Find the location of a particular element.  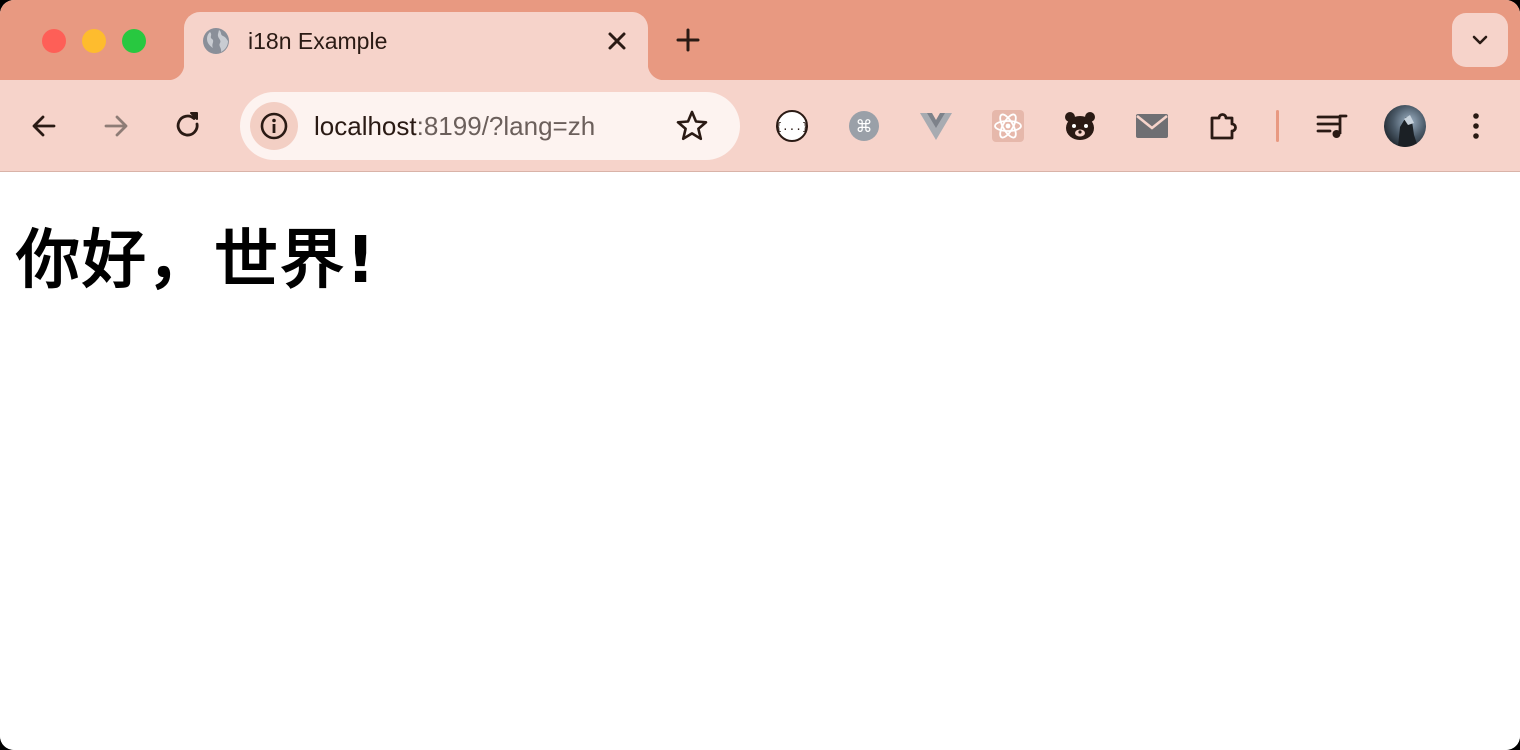

tab-strip: i18n Example is located at coordinates (760, 40).